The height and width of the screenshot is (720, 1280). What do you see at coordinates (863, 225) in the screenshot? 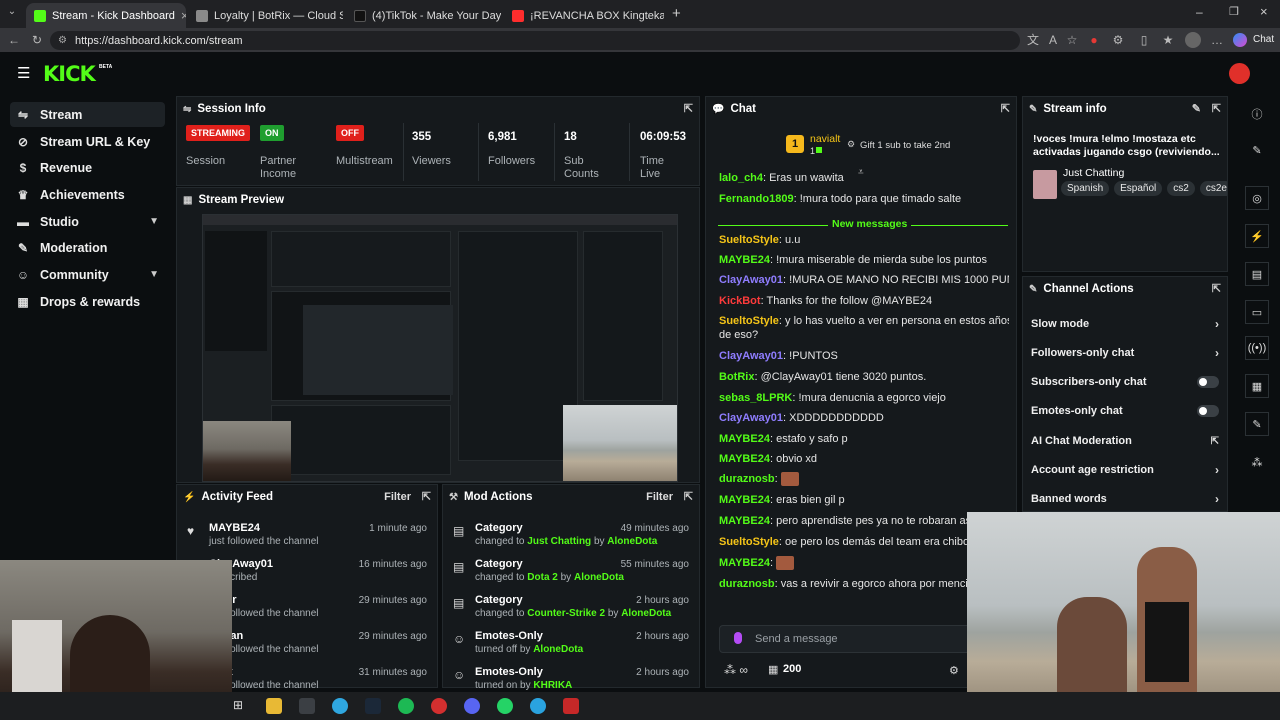
I see `new-messages-divider: New messages` at bounding box center [863, 225].